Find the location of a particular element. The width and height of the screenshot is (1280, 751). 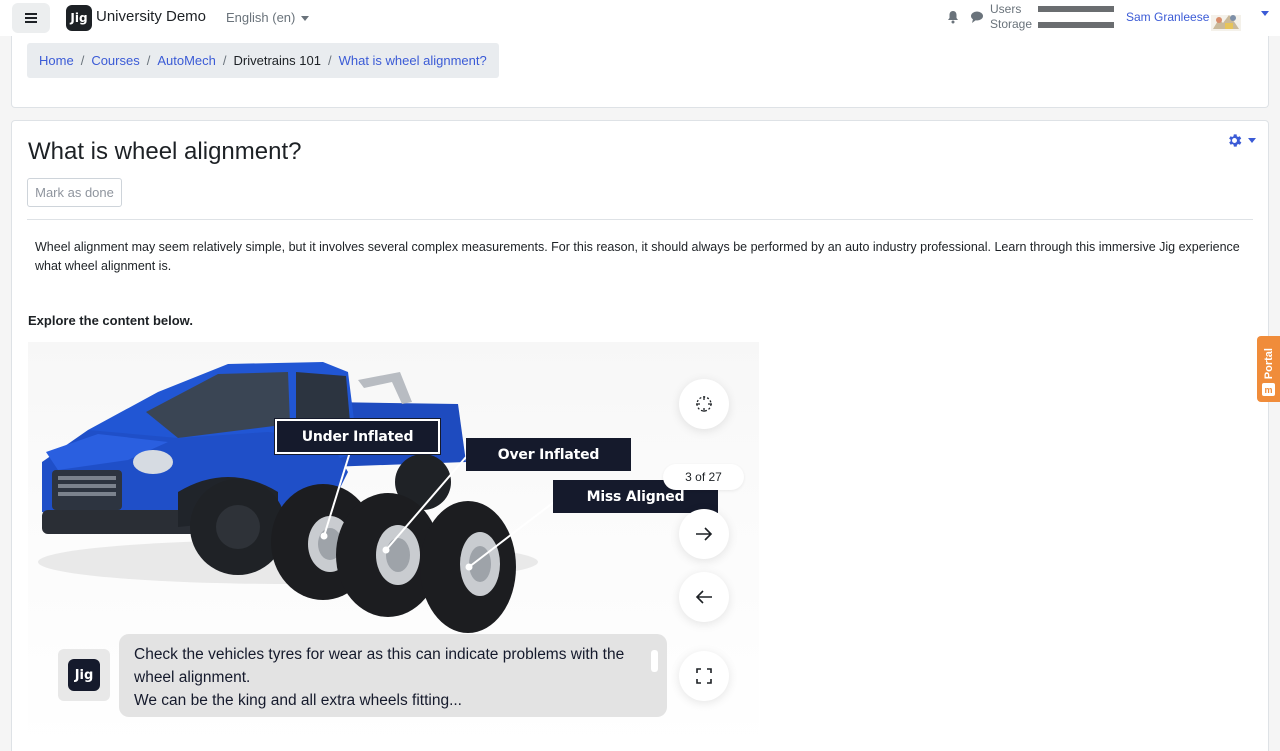

breadcrumb-courses: Courses is located at coordinates (115, 60).